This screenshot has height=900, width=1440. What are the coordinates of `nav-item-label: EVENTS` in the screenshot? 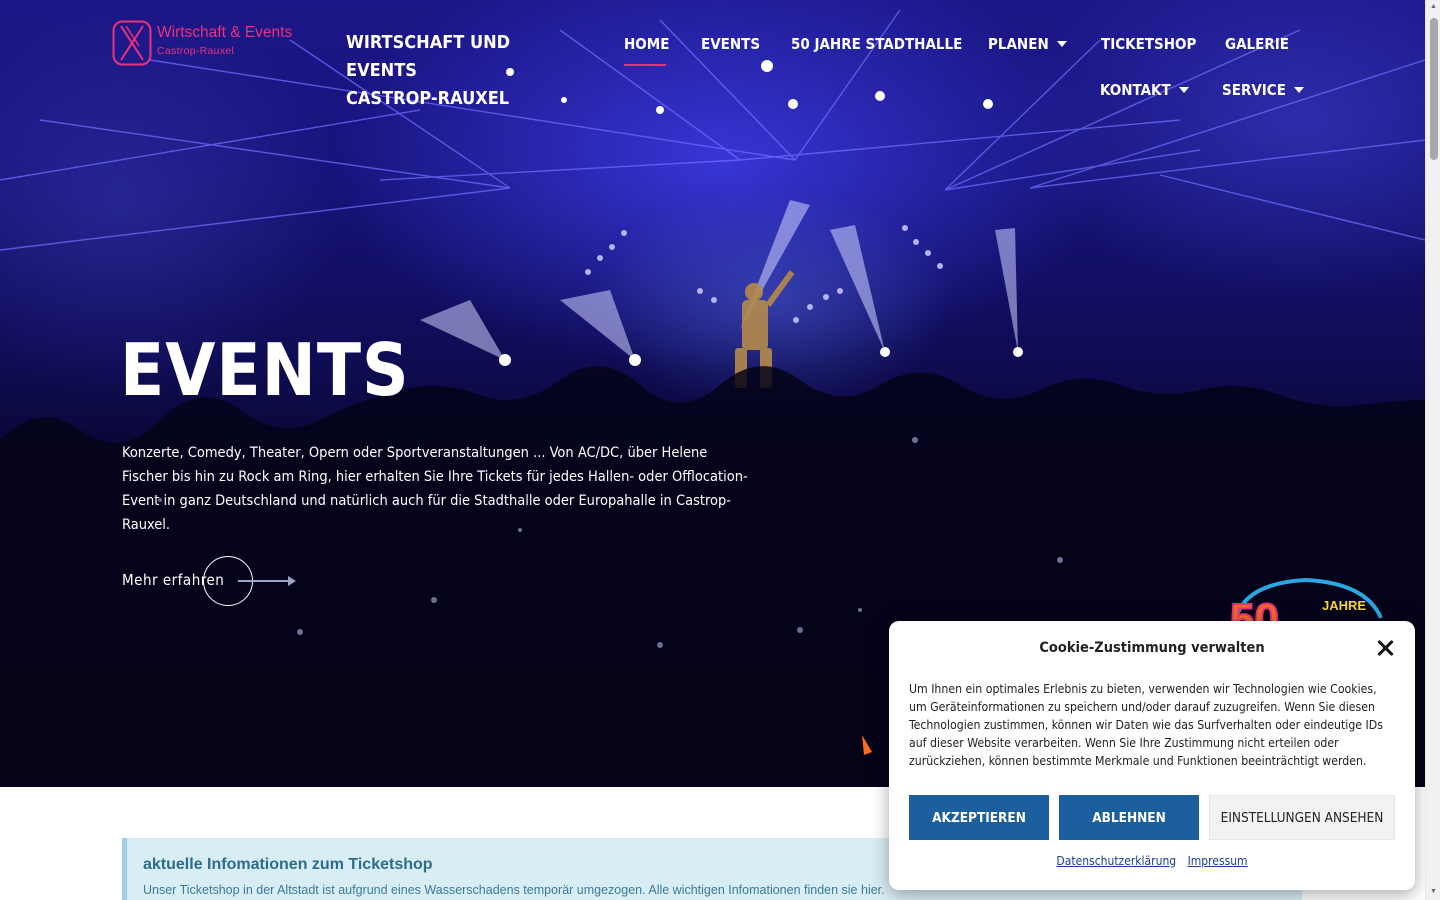 It's located at (731, 44).